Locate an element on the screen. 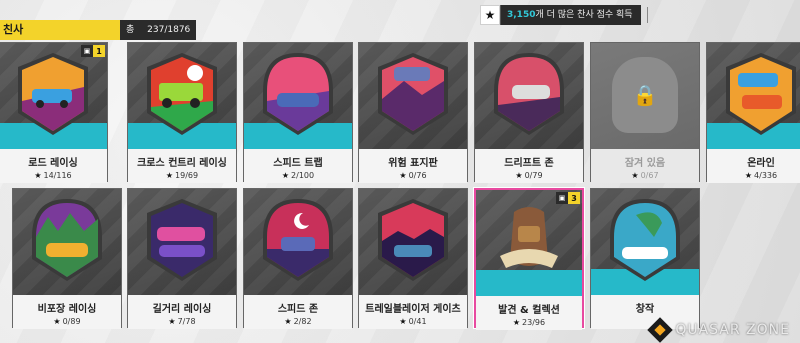 The width and height of the screenshot is (800, 343). card-name: 드리프트 존 is located at coordinates (529, 163).